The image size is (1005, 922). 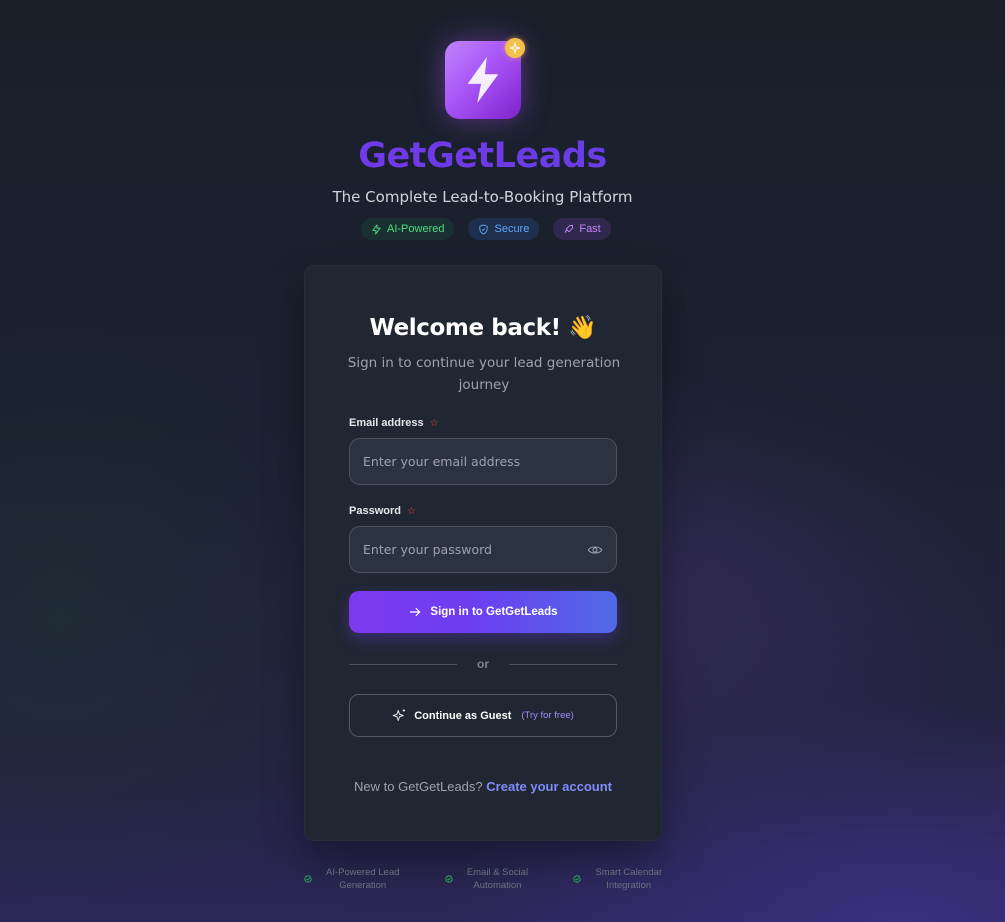 I want to click on sparkle-icon, so click(x=515, y=48).